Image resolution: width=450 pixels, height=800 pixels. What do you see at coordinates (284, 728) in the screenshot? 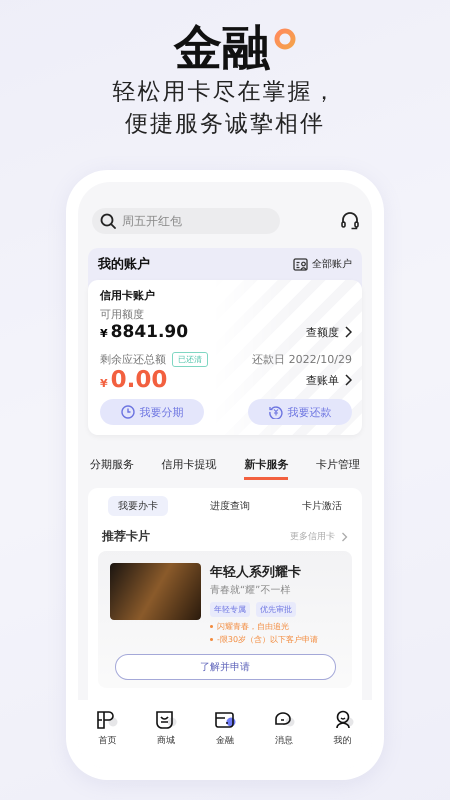
I see `nav-item: 消息` at bounding box center [284, 728].